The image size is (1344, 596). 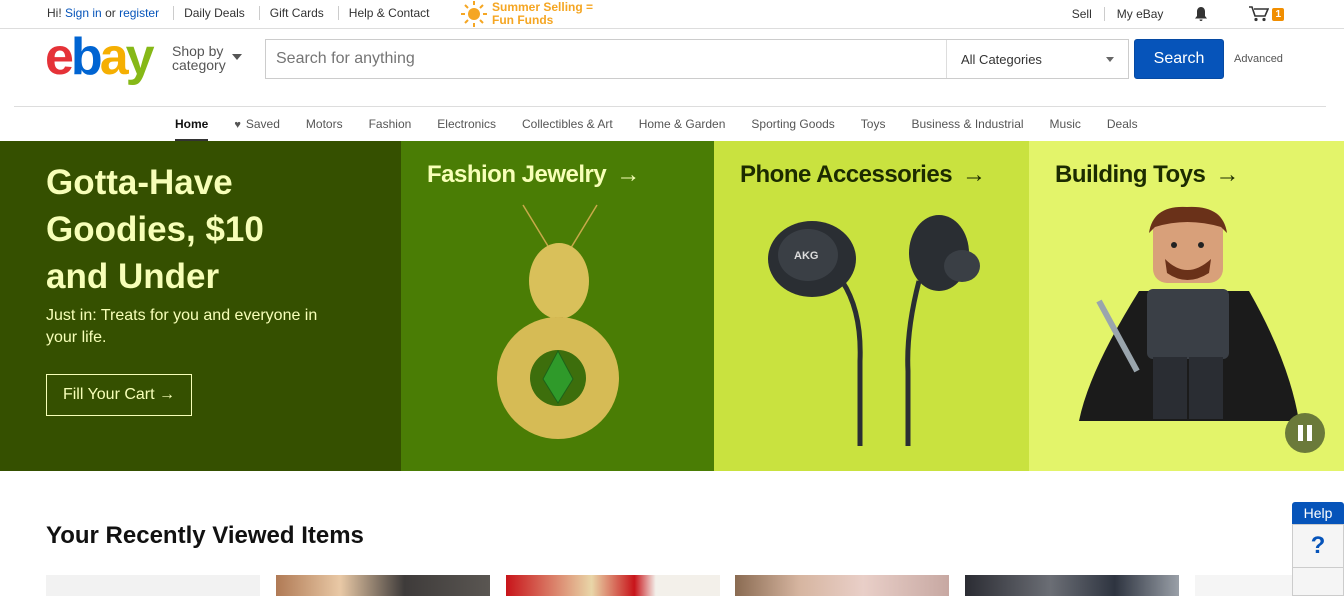 What do you see at coordinates (806, 256) in the screenshot?
I see `akg-label: AKG` at bounding box center [806, 256].